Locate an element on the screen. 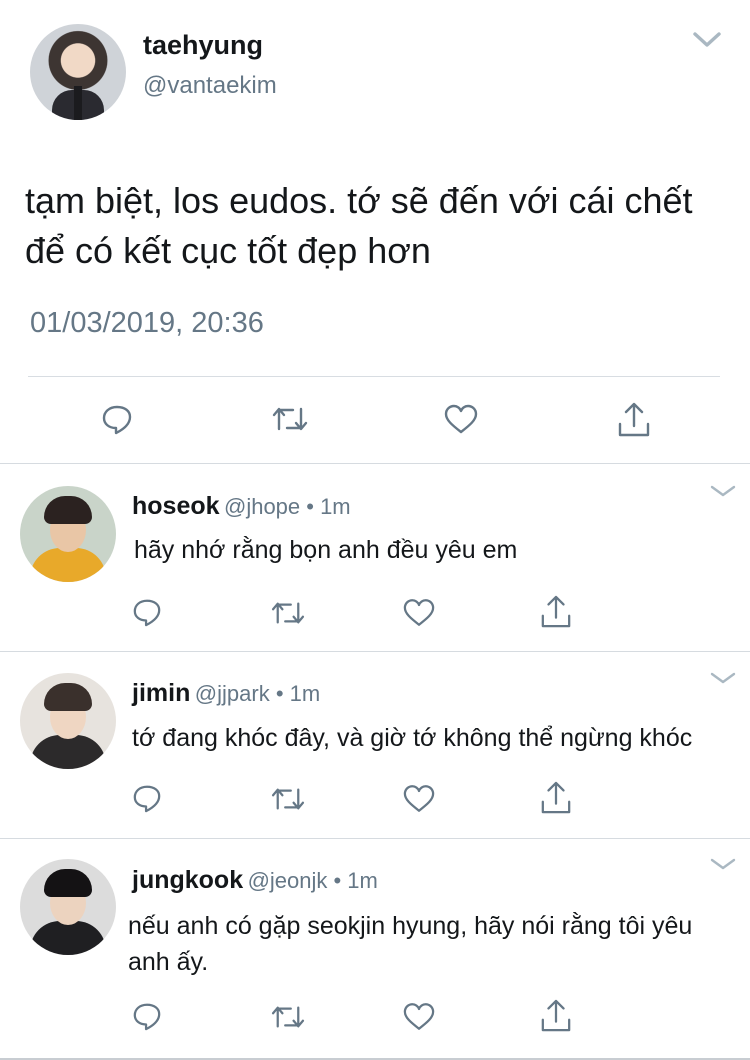  reply-author-name: jimin is located at coordinates (161, 693).